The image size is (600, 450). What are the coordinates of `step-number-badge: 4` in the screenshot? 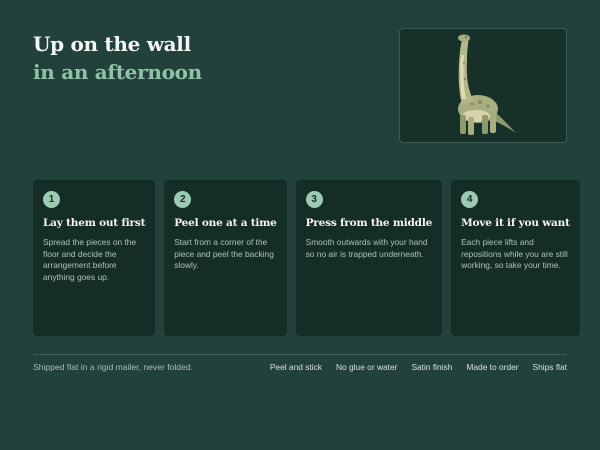 It's located at (470, 199).